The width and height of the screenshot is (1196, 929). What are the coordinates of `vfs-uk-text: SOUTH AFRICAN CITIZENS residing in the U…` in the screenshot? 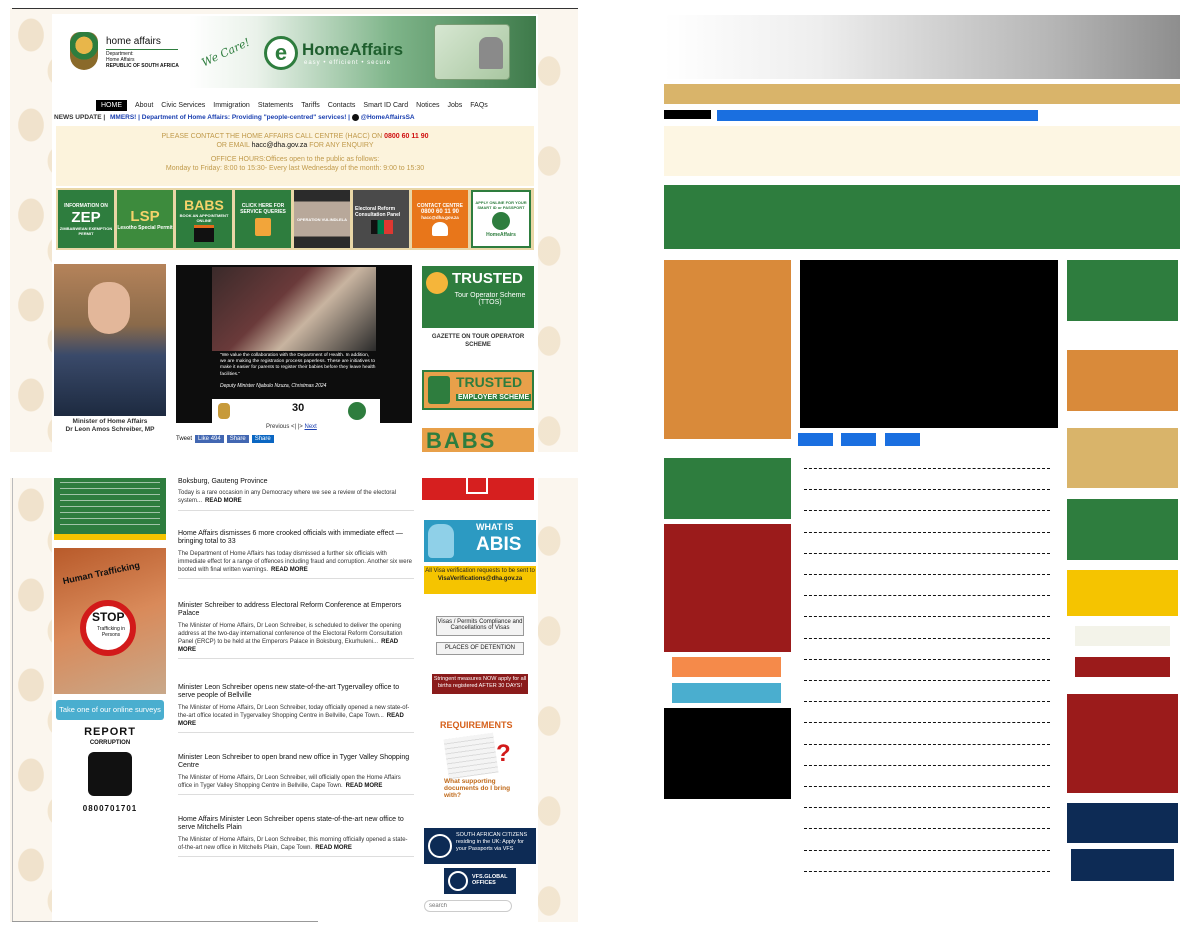 It's located at (492, 842).